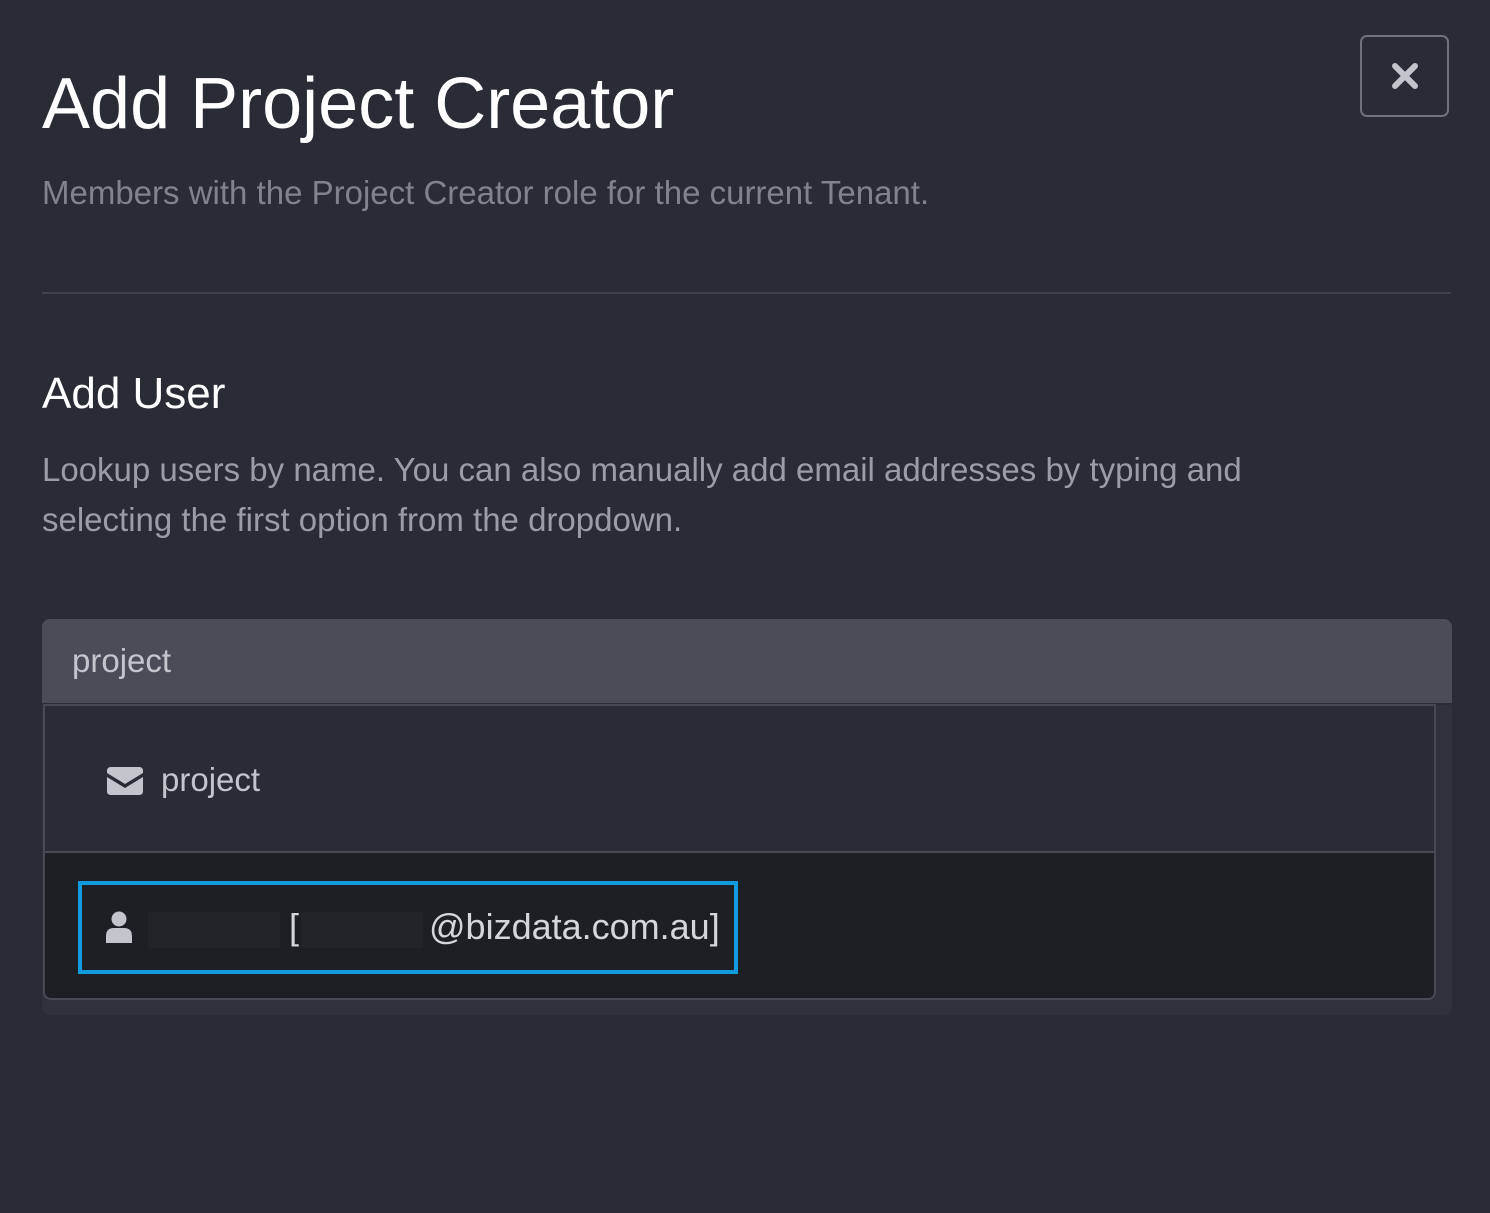 Image resolution: width=1490 pixels, height=1213 pixels. Describe the element at coordinates (739, 925) in the screenshot. I see `dropdown-option-user: [ @bizdata.com.au]` at that location.